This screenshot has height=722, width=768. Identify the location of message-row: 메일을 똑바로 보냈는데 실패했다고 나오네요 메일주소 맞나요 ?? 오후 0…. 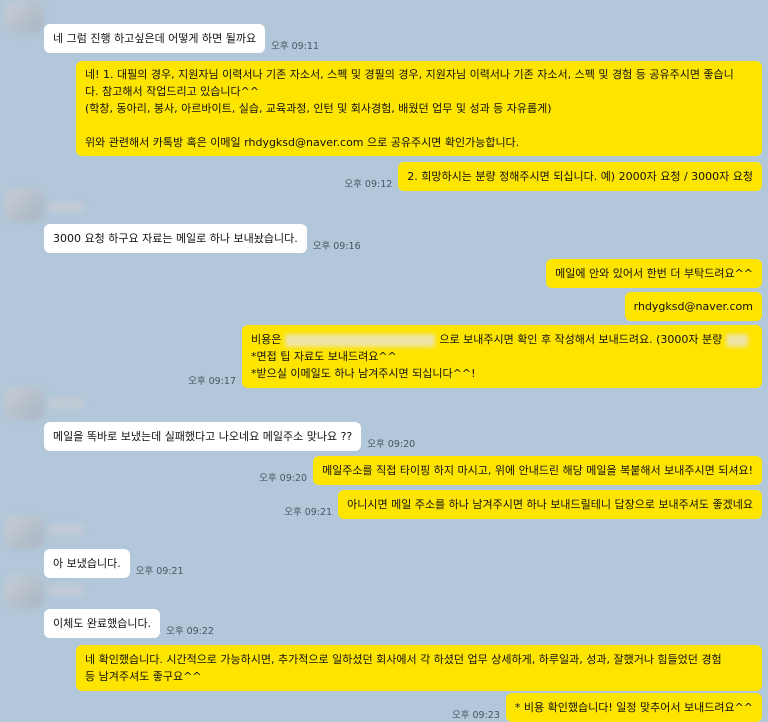
(229, 436).